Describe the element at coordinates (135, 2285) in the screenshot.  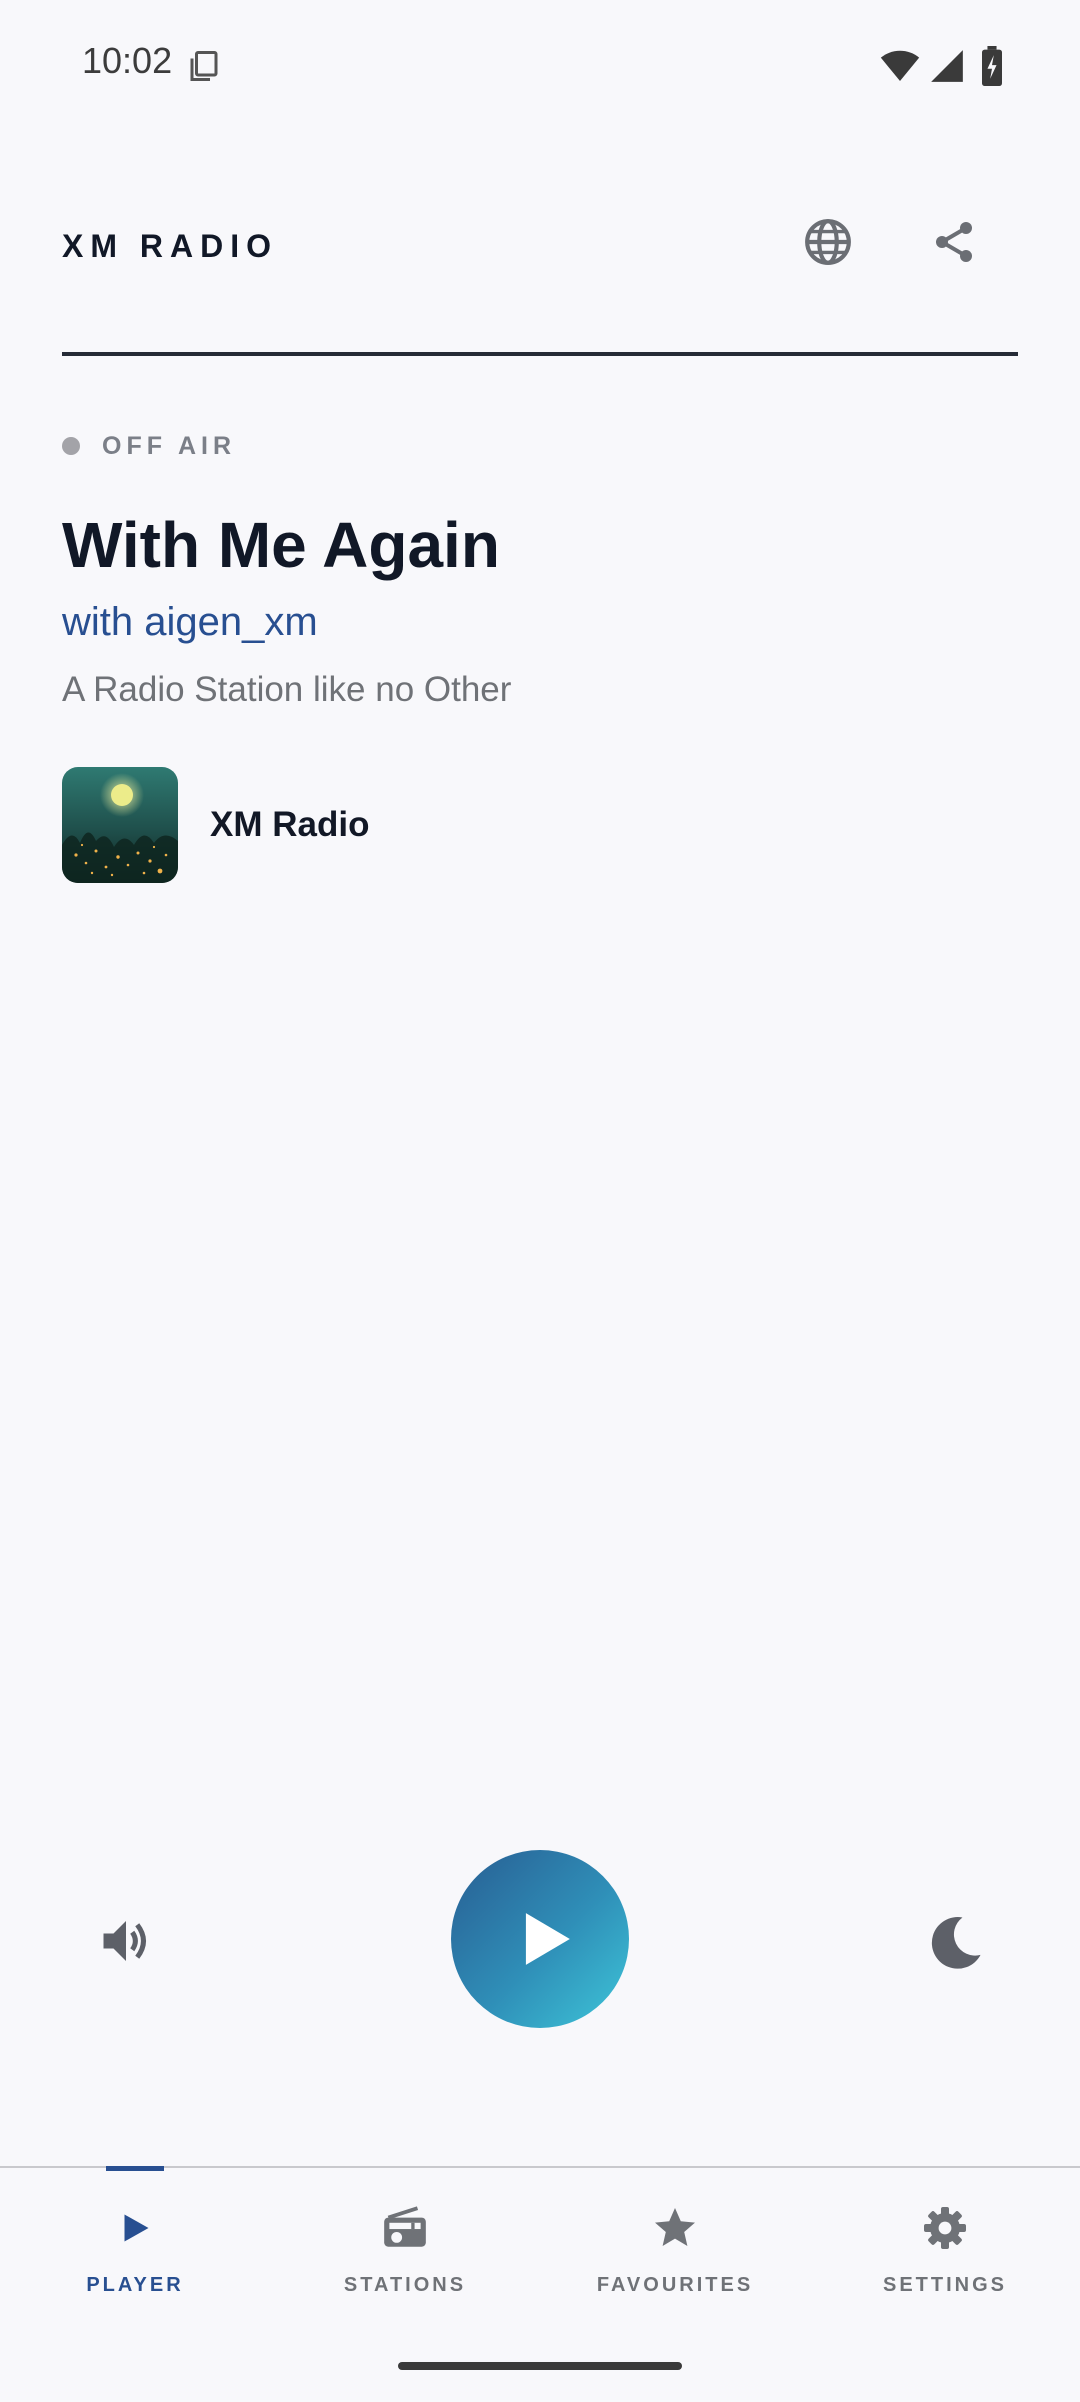
I see `nav-label-player: PLAYER` at that location.